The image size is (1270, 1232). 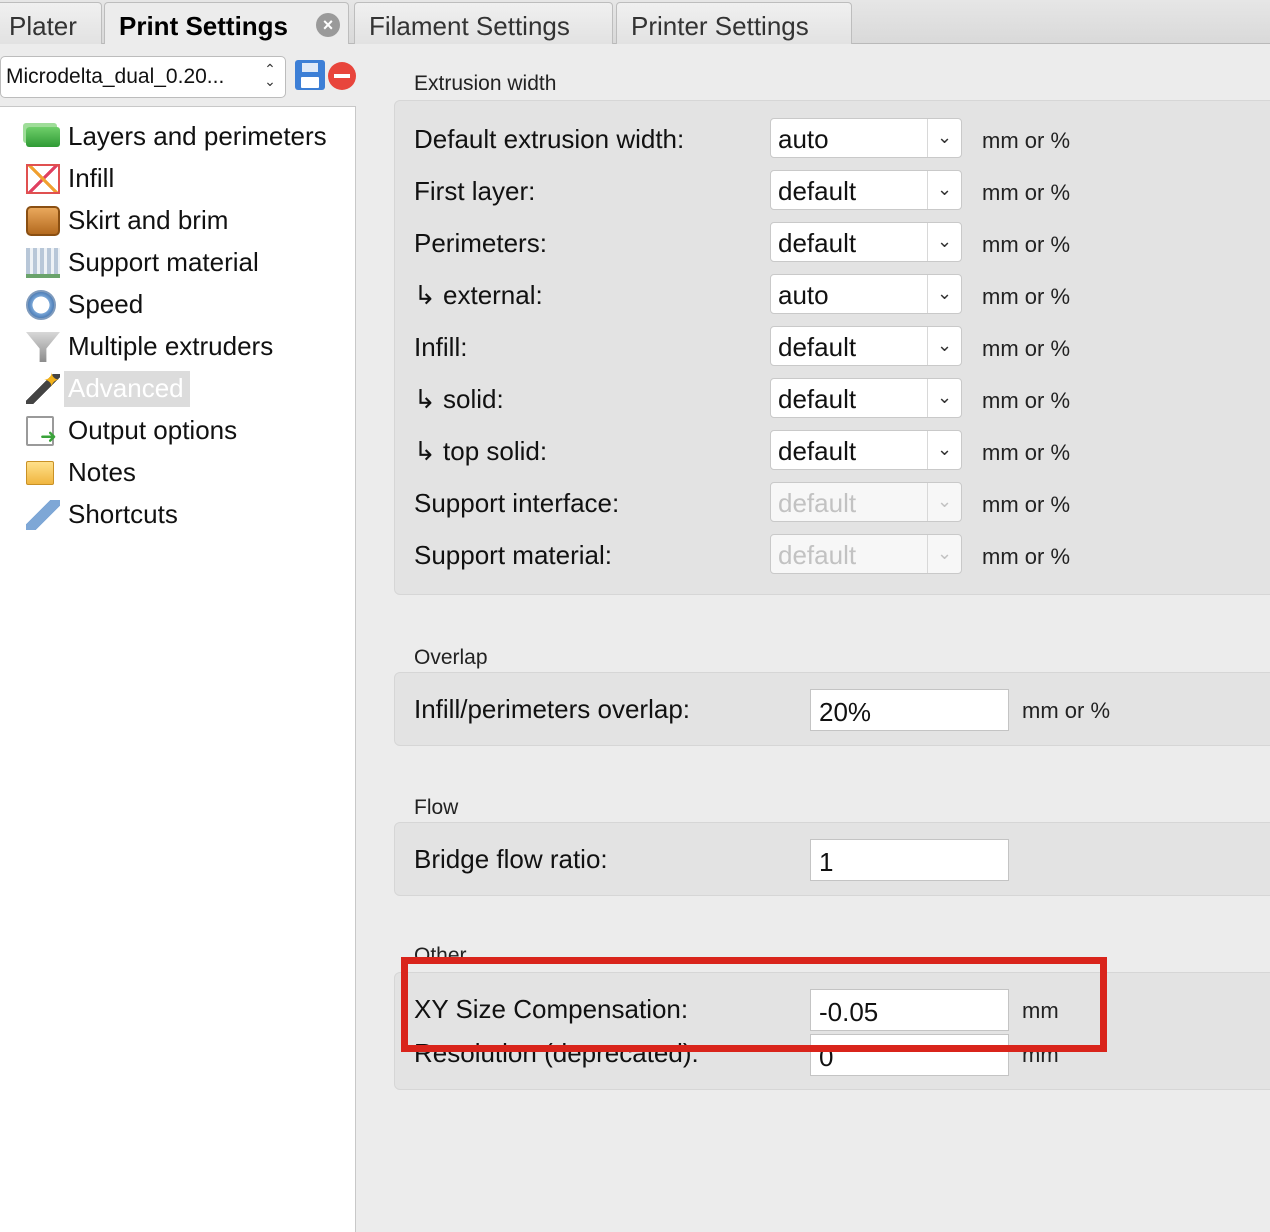 I want to click on funnel-icon, so click(x=43, y=347).